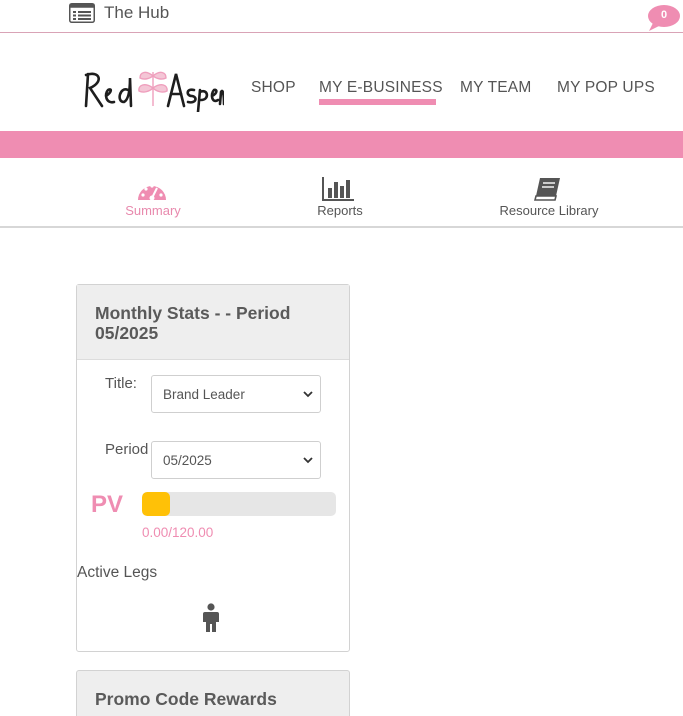  I want to click on person-icon, so click(211, 617).